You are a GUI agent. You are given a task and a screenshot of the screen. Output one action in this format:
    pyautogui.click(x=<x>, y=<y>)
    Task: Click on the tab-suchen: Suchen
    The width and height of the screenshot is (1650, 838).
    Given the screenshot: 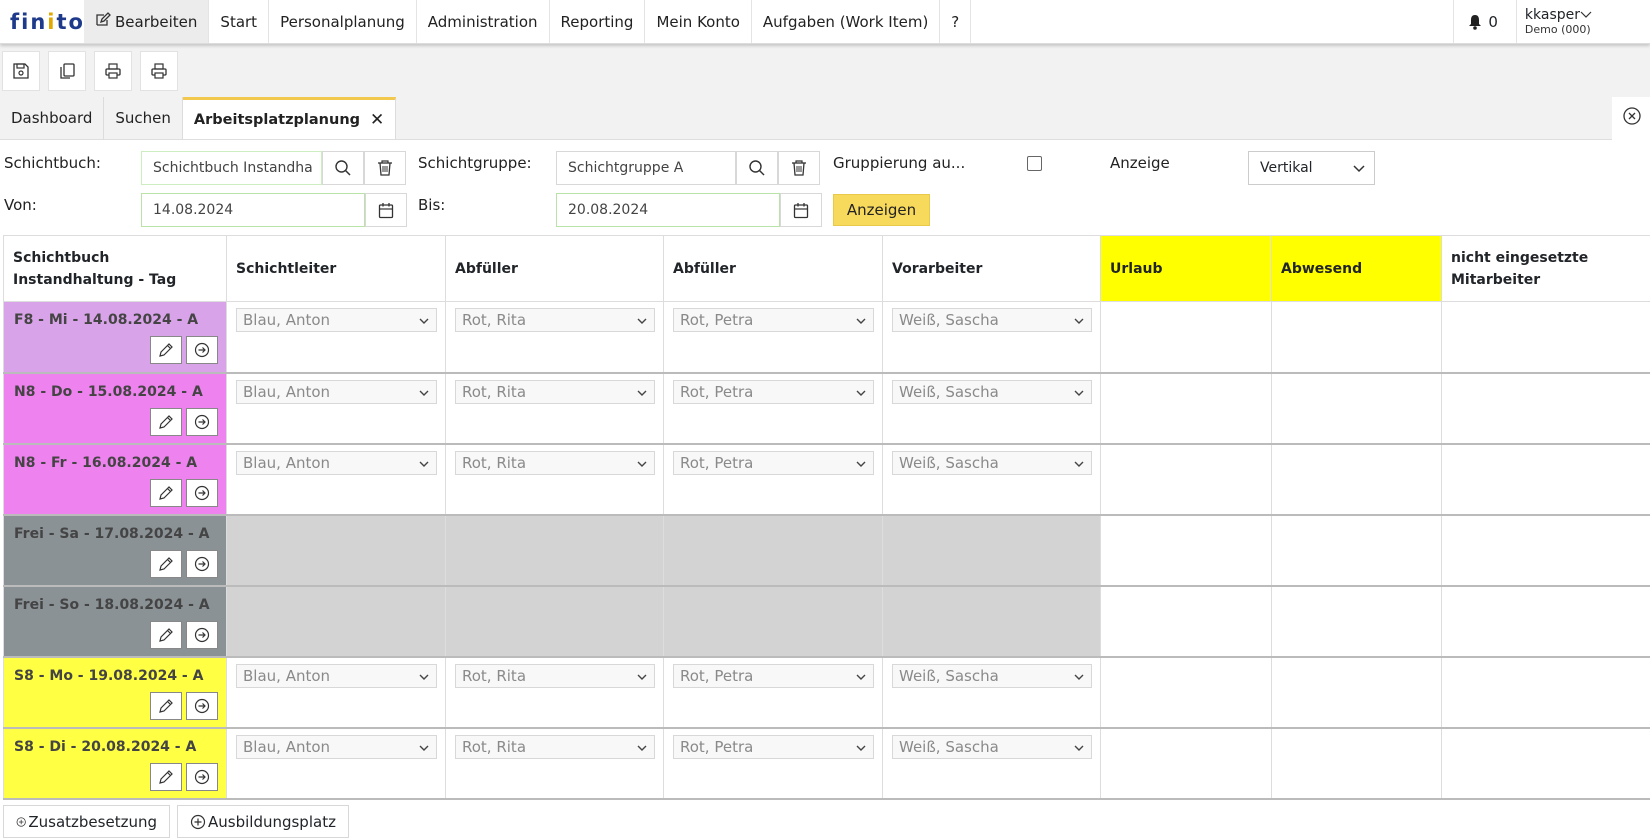 What is the action you would take?
    pyautogui.click(x=143, y=118)
    